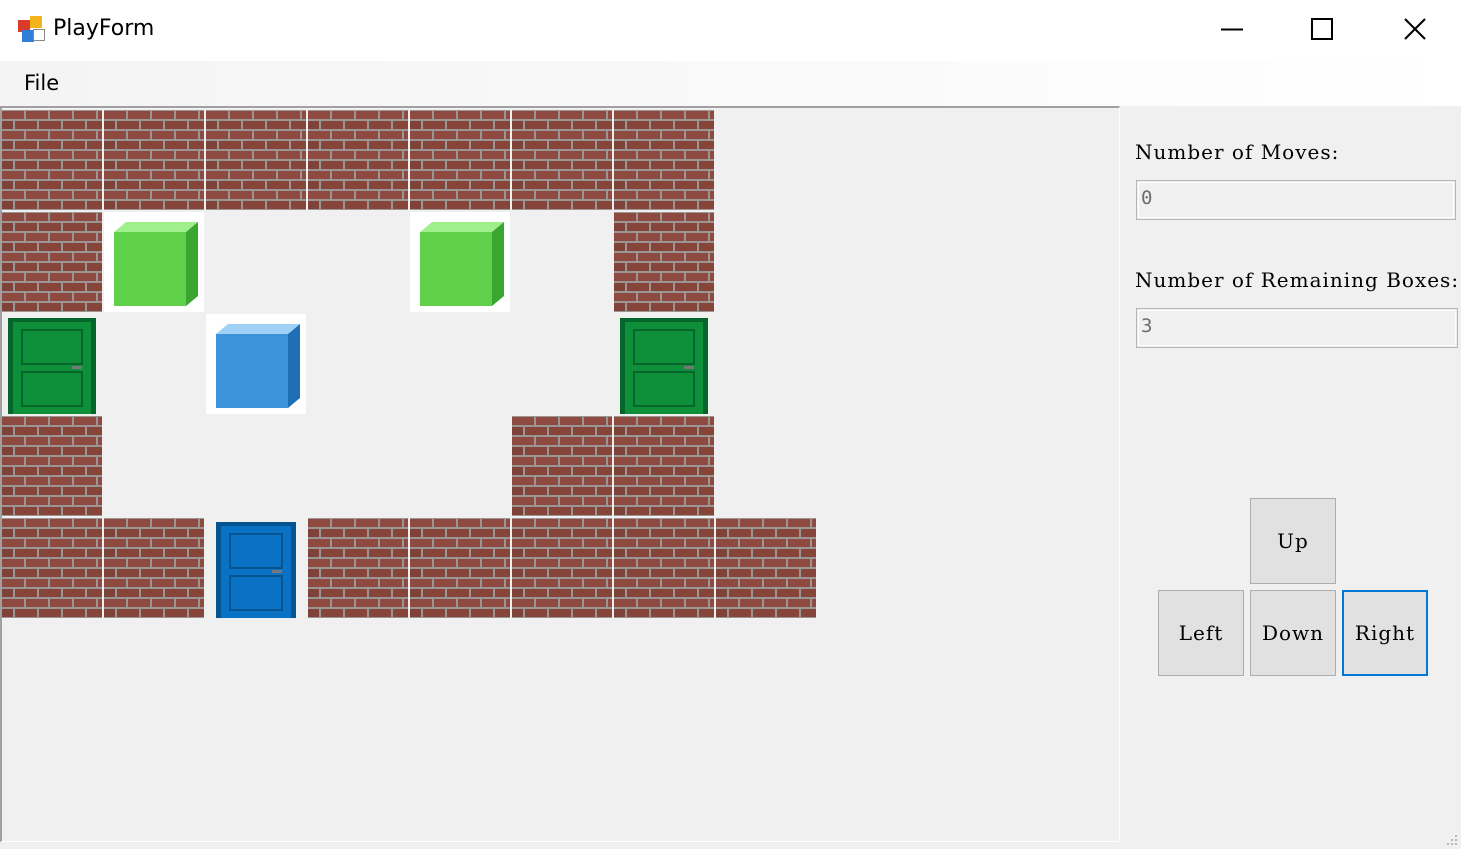  What do you see at coordinates (730, 83) in the screenshot?
I see `menu-bar: File` at bounding box center [730, 83].